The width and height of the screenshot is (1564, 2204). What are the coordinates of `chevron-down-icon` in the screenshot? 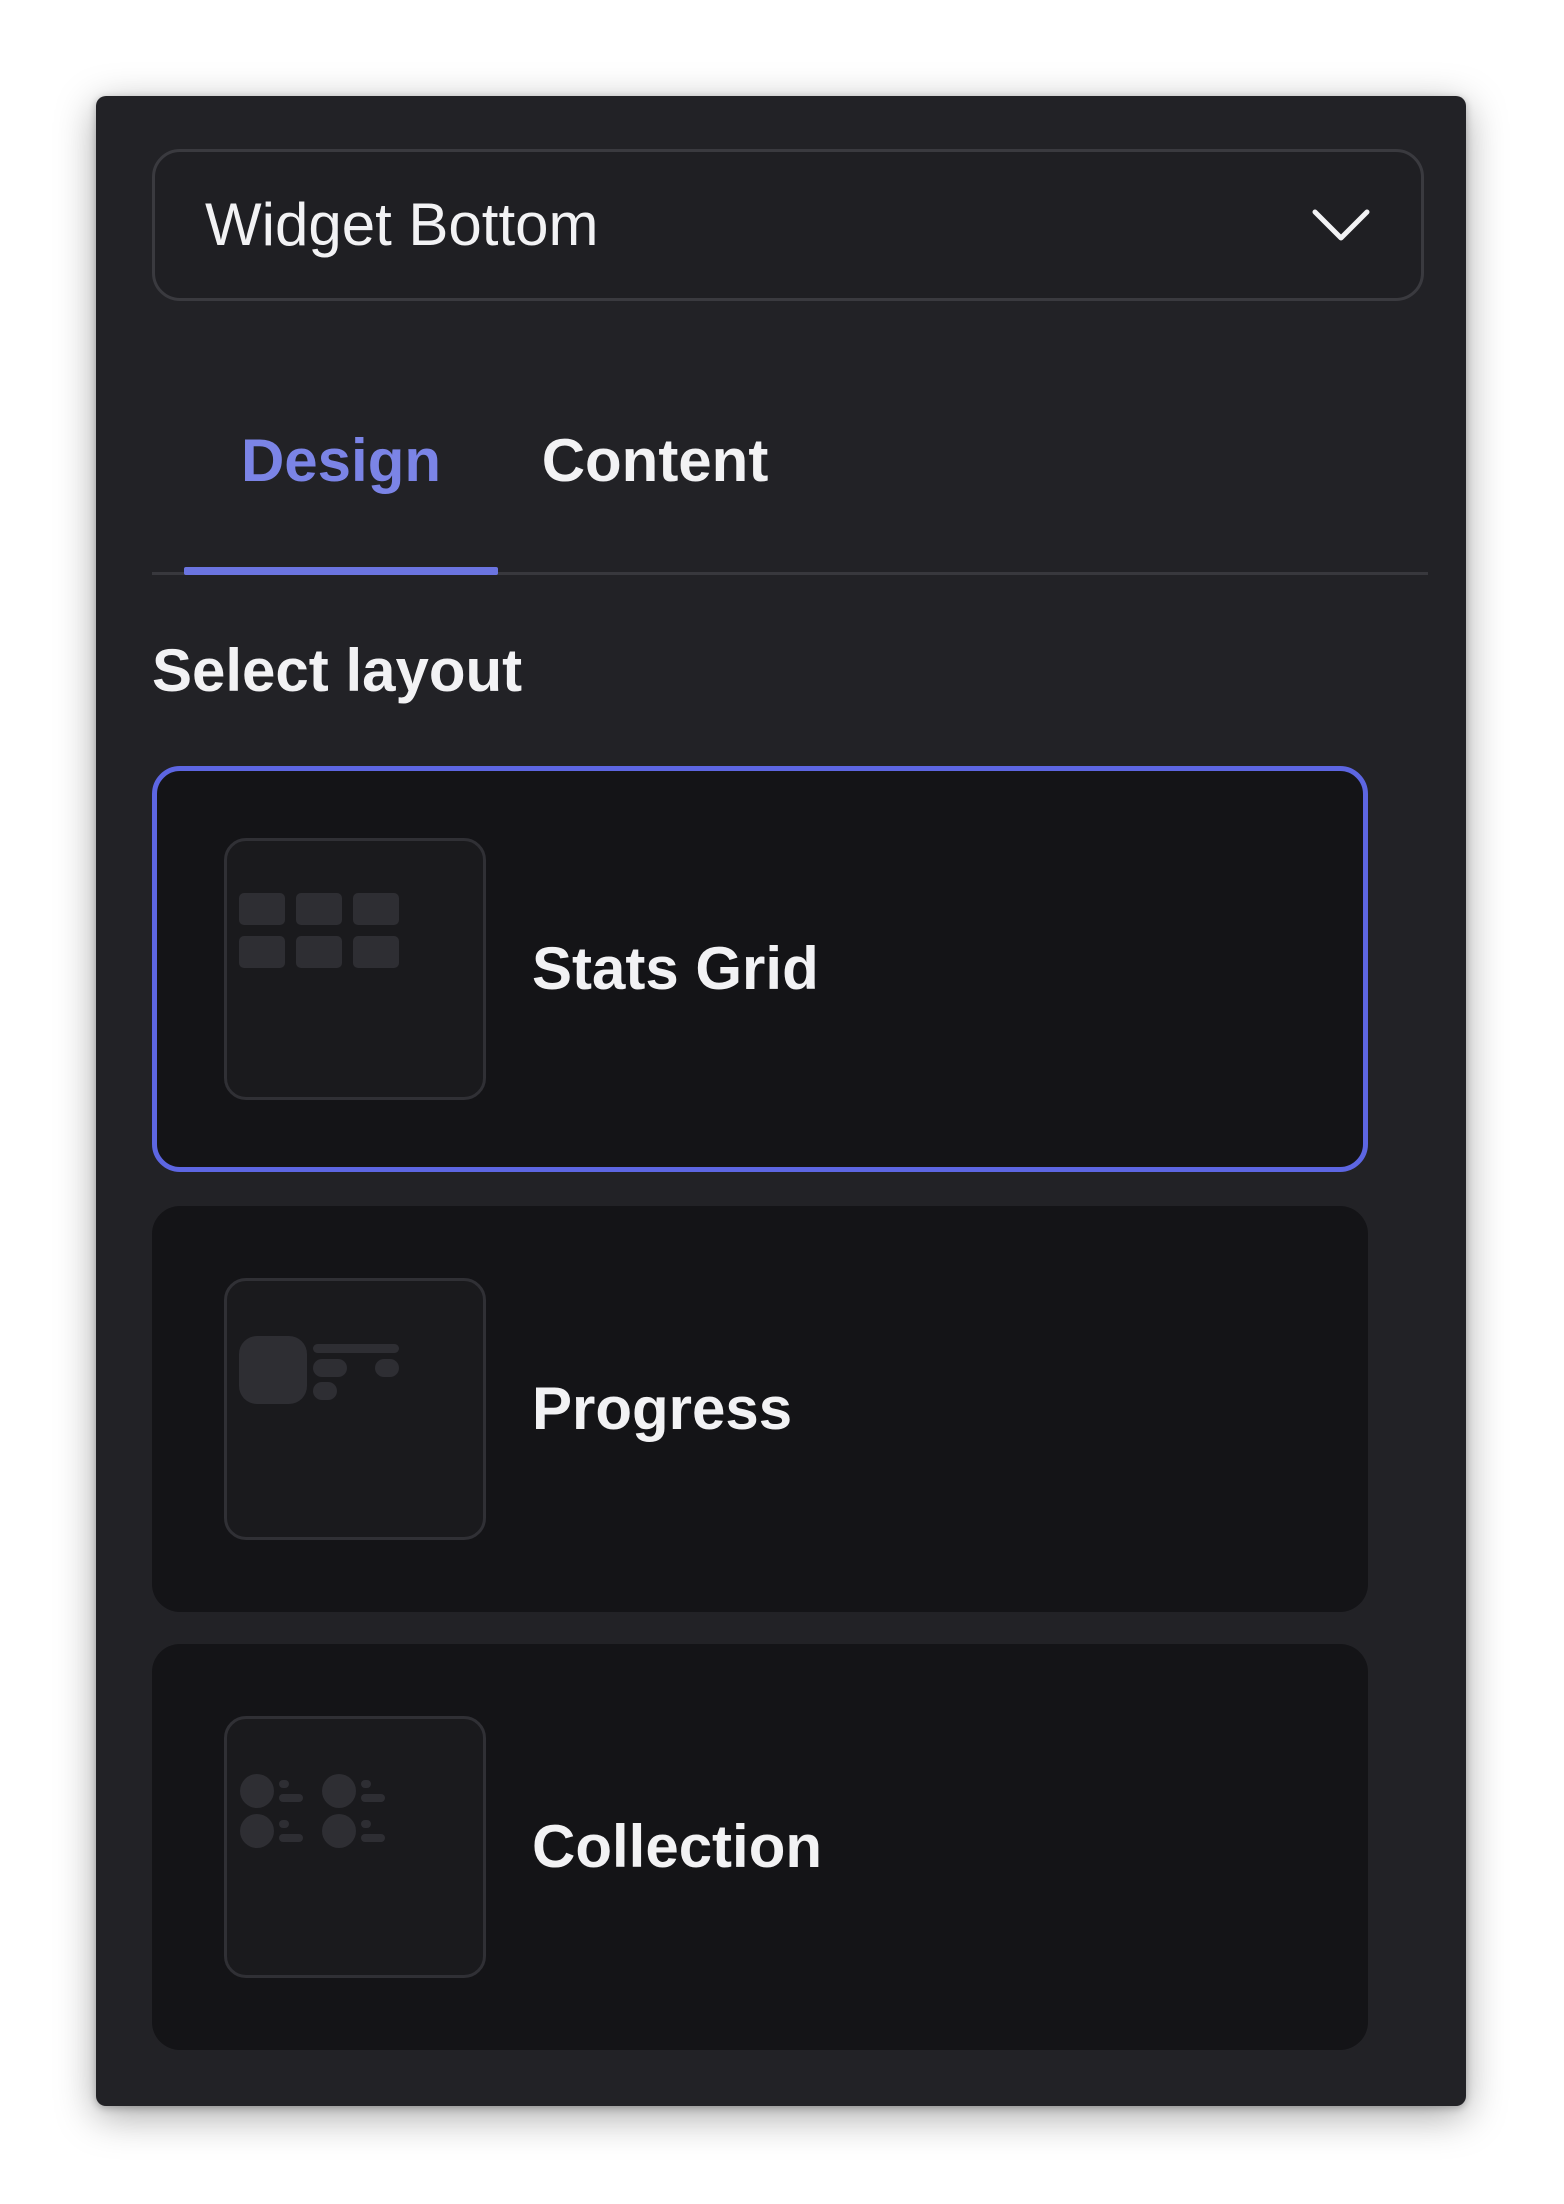 It's located at (1341, 222).